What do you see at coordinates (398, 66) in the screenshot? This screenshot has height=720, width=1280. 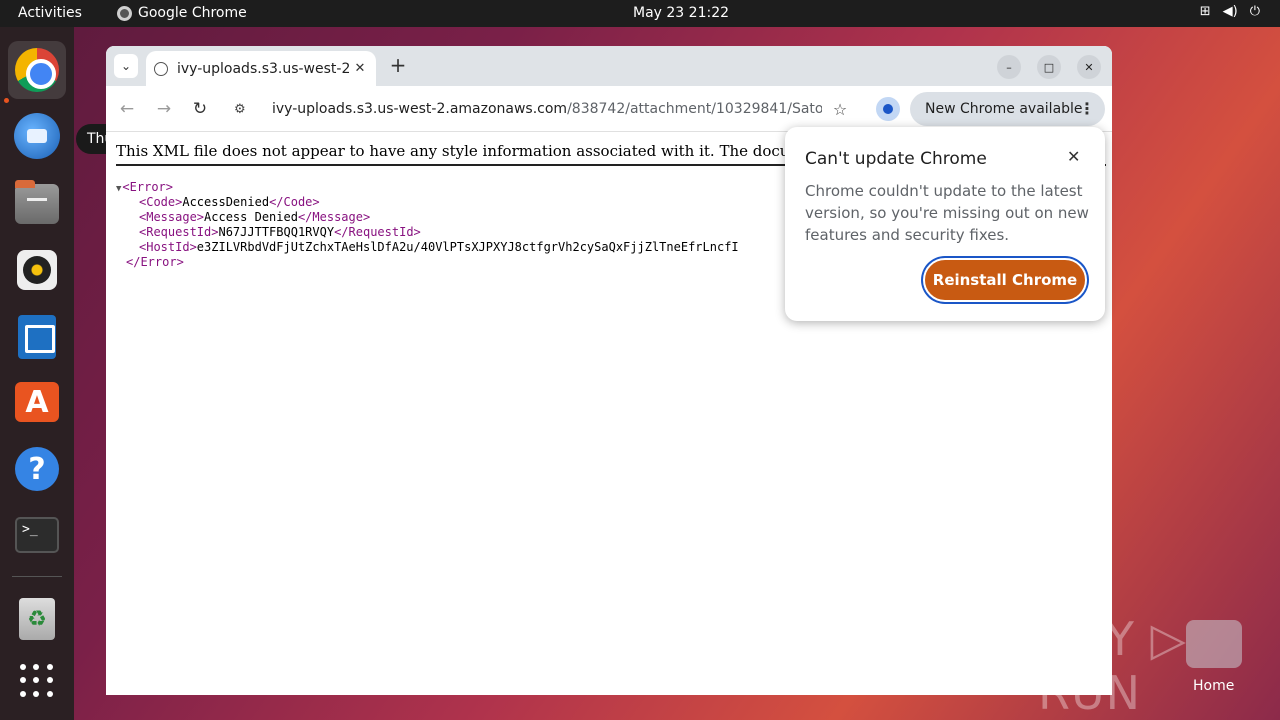 I see `new-tab-button: +` at bounding box center [398, 66].